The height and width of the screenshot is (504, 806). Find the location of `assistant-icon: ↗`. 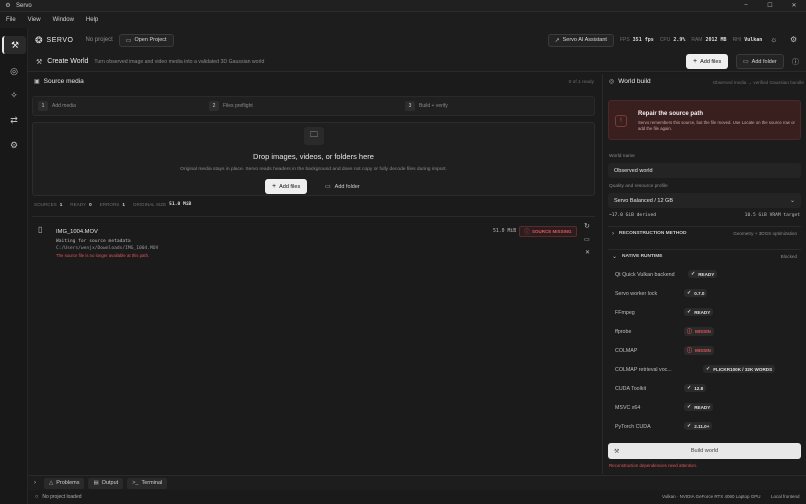

assistant-icon: ↗ is located at coordinates (557, 40).